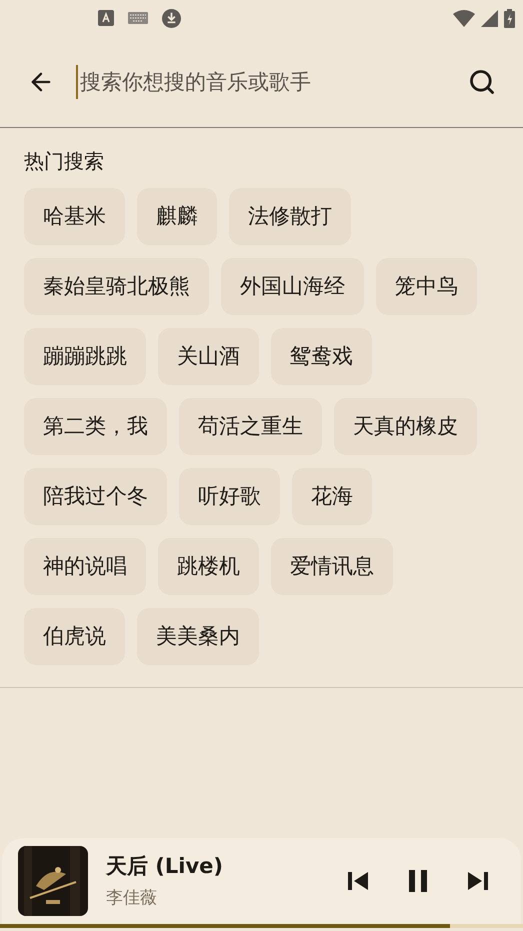 This screenshot has height=931, width=523. I want to click on search-tag: 秦始皇骑北极熊, so click(116, 286).